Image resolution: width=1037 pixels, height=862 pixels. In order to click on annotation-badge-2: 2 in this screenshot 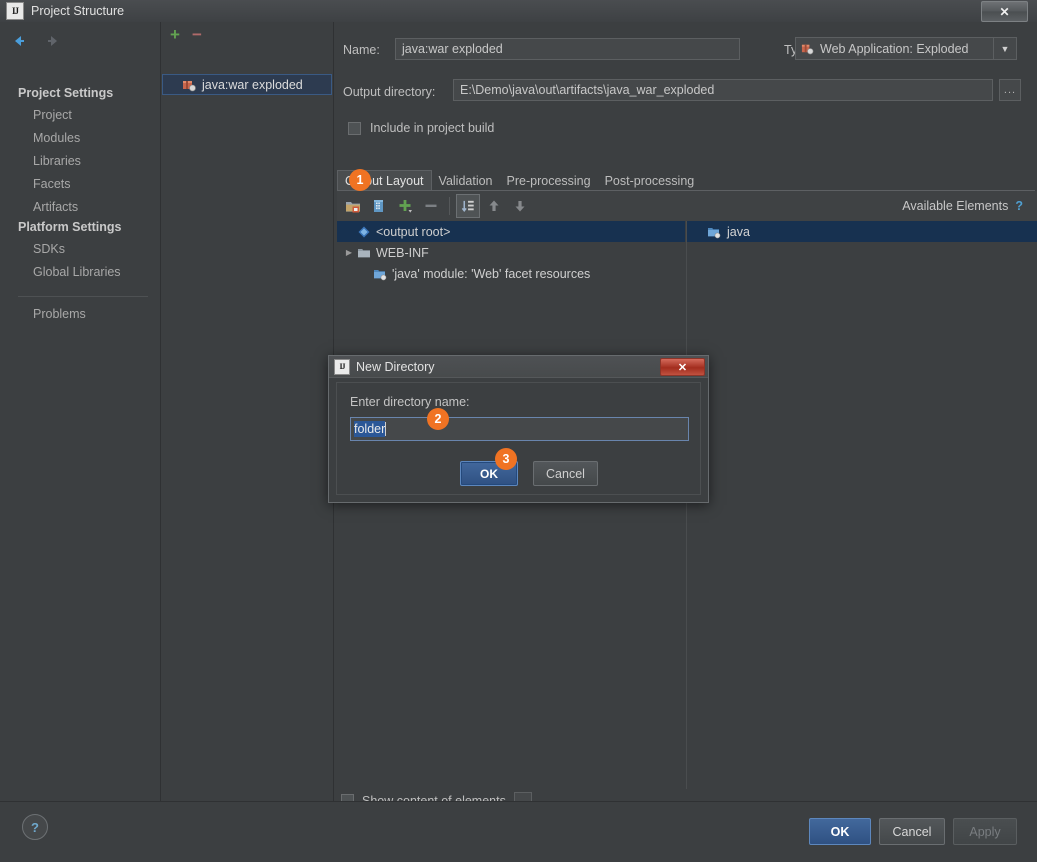, I will do `click(438, 419)`.